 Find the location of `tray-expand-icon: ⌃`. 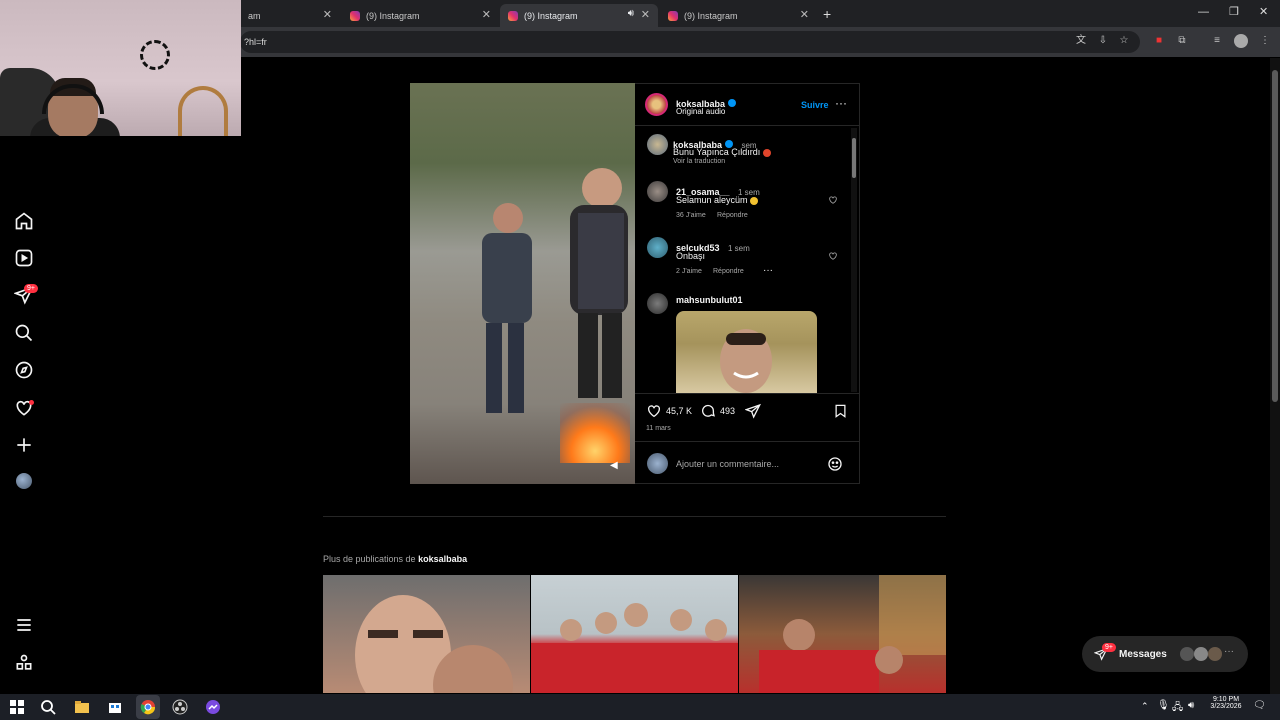

tray-expand-icon: ⌃ is located at coordinates (1145, 706).